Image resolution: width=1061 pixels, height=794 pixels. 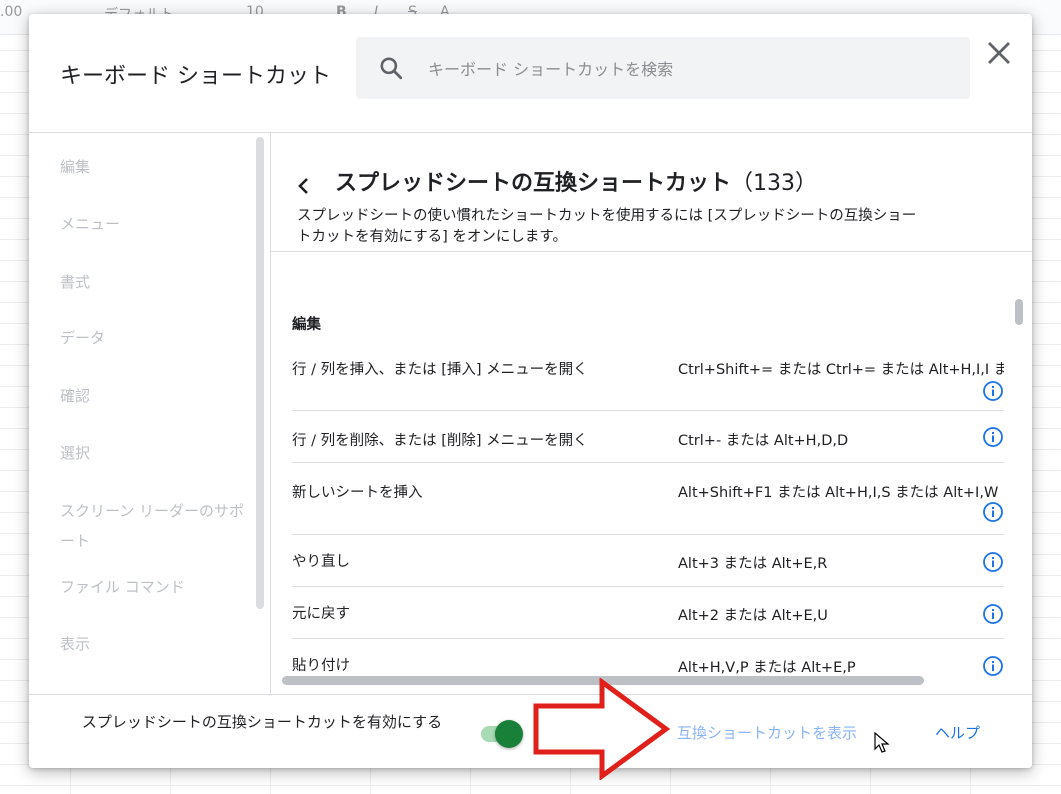 What do you see at coordinates (155, 282) in the screenshot?
I see `sidebar-item-format: 書式` at bounding box center [155, 282].